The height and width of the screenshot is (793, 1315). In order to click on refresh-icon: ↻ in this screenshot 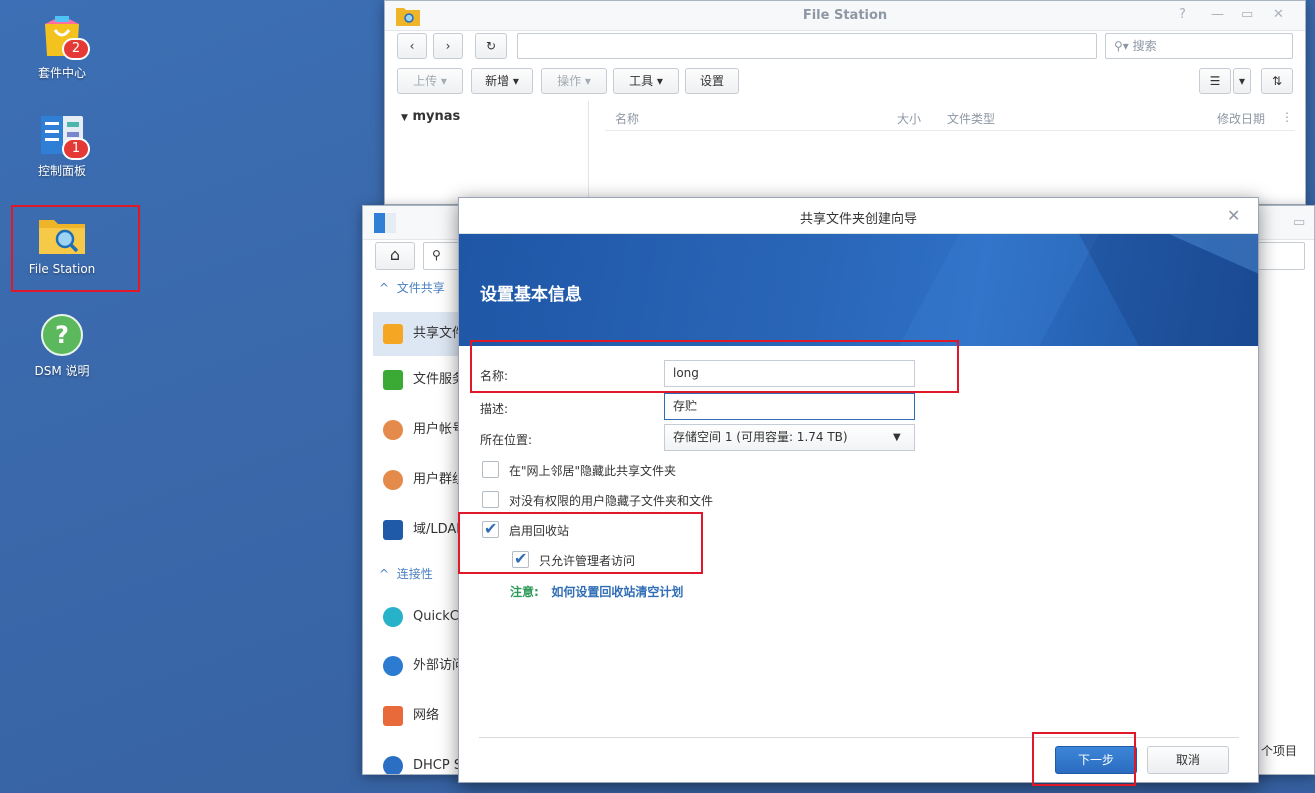, I will do `click(491, 46)`.